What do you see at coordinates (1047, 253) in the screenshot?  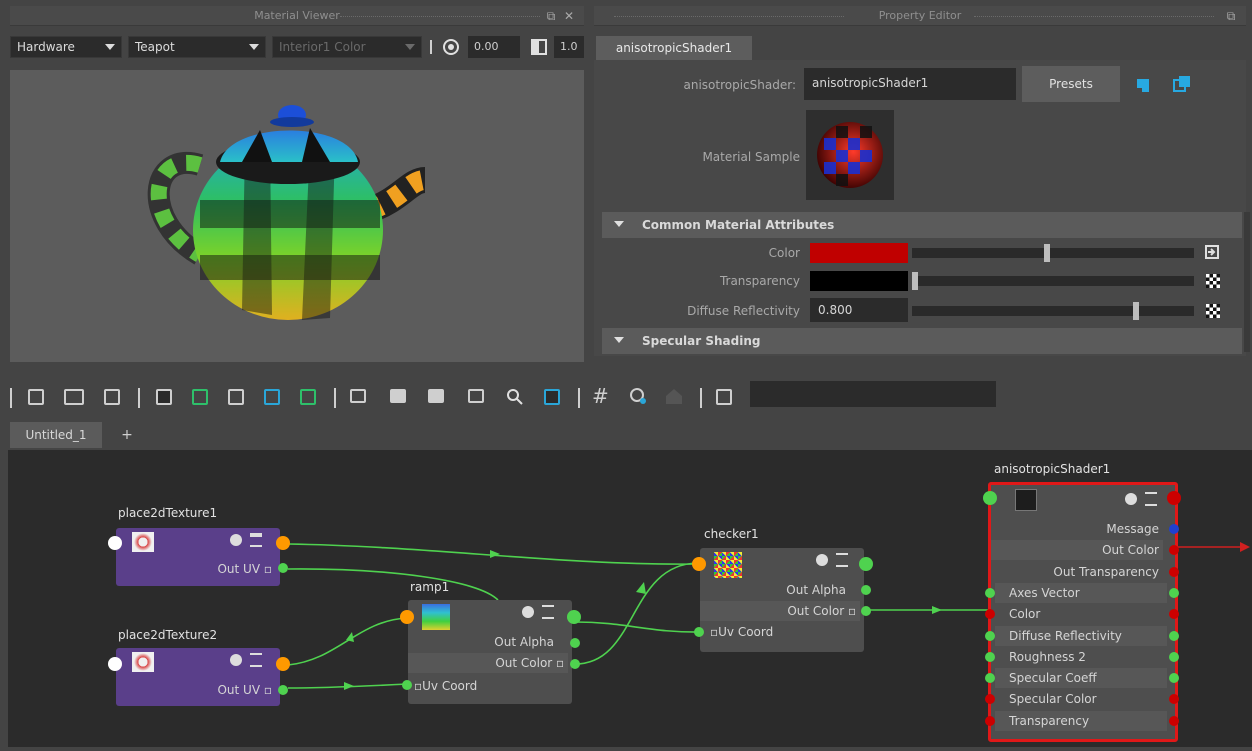 I see `color-slider-handle` at bounding box center [1047, 253].